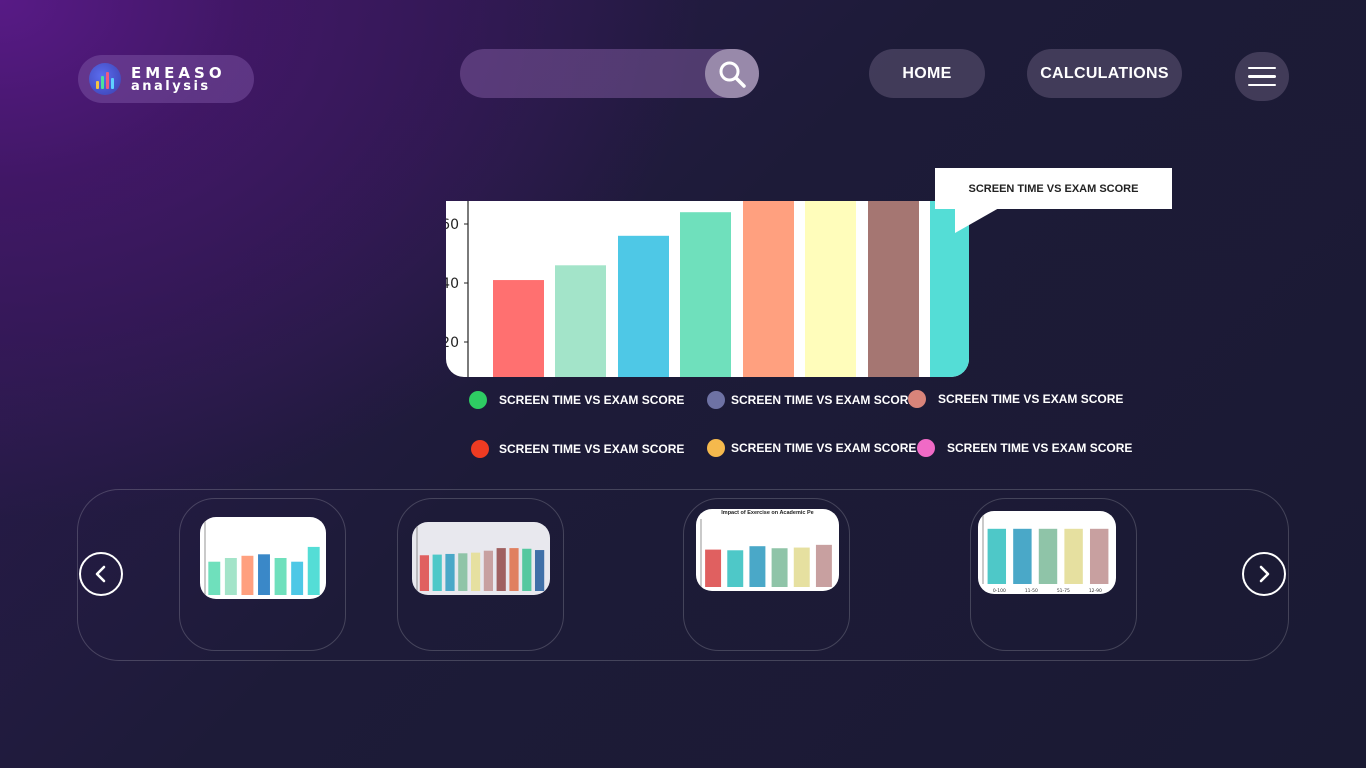 The height and width of the screenshot is (768, 1366). I want to click on carousel-card: Impact of Exercise on Academic Pe, so click(766, 574).